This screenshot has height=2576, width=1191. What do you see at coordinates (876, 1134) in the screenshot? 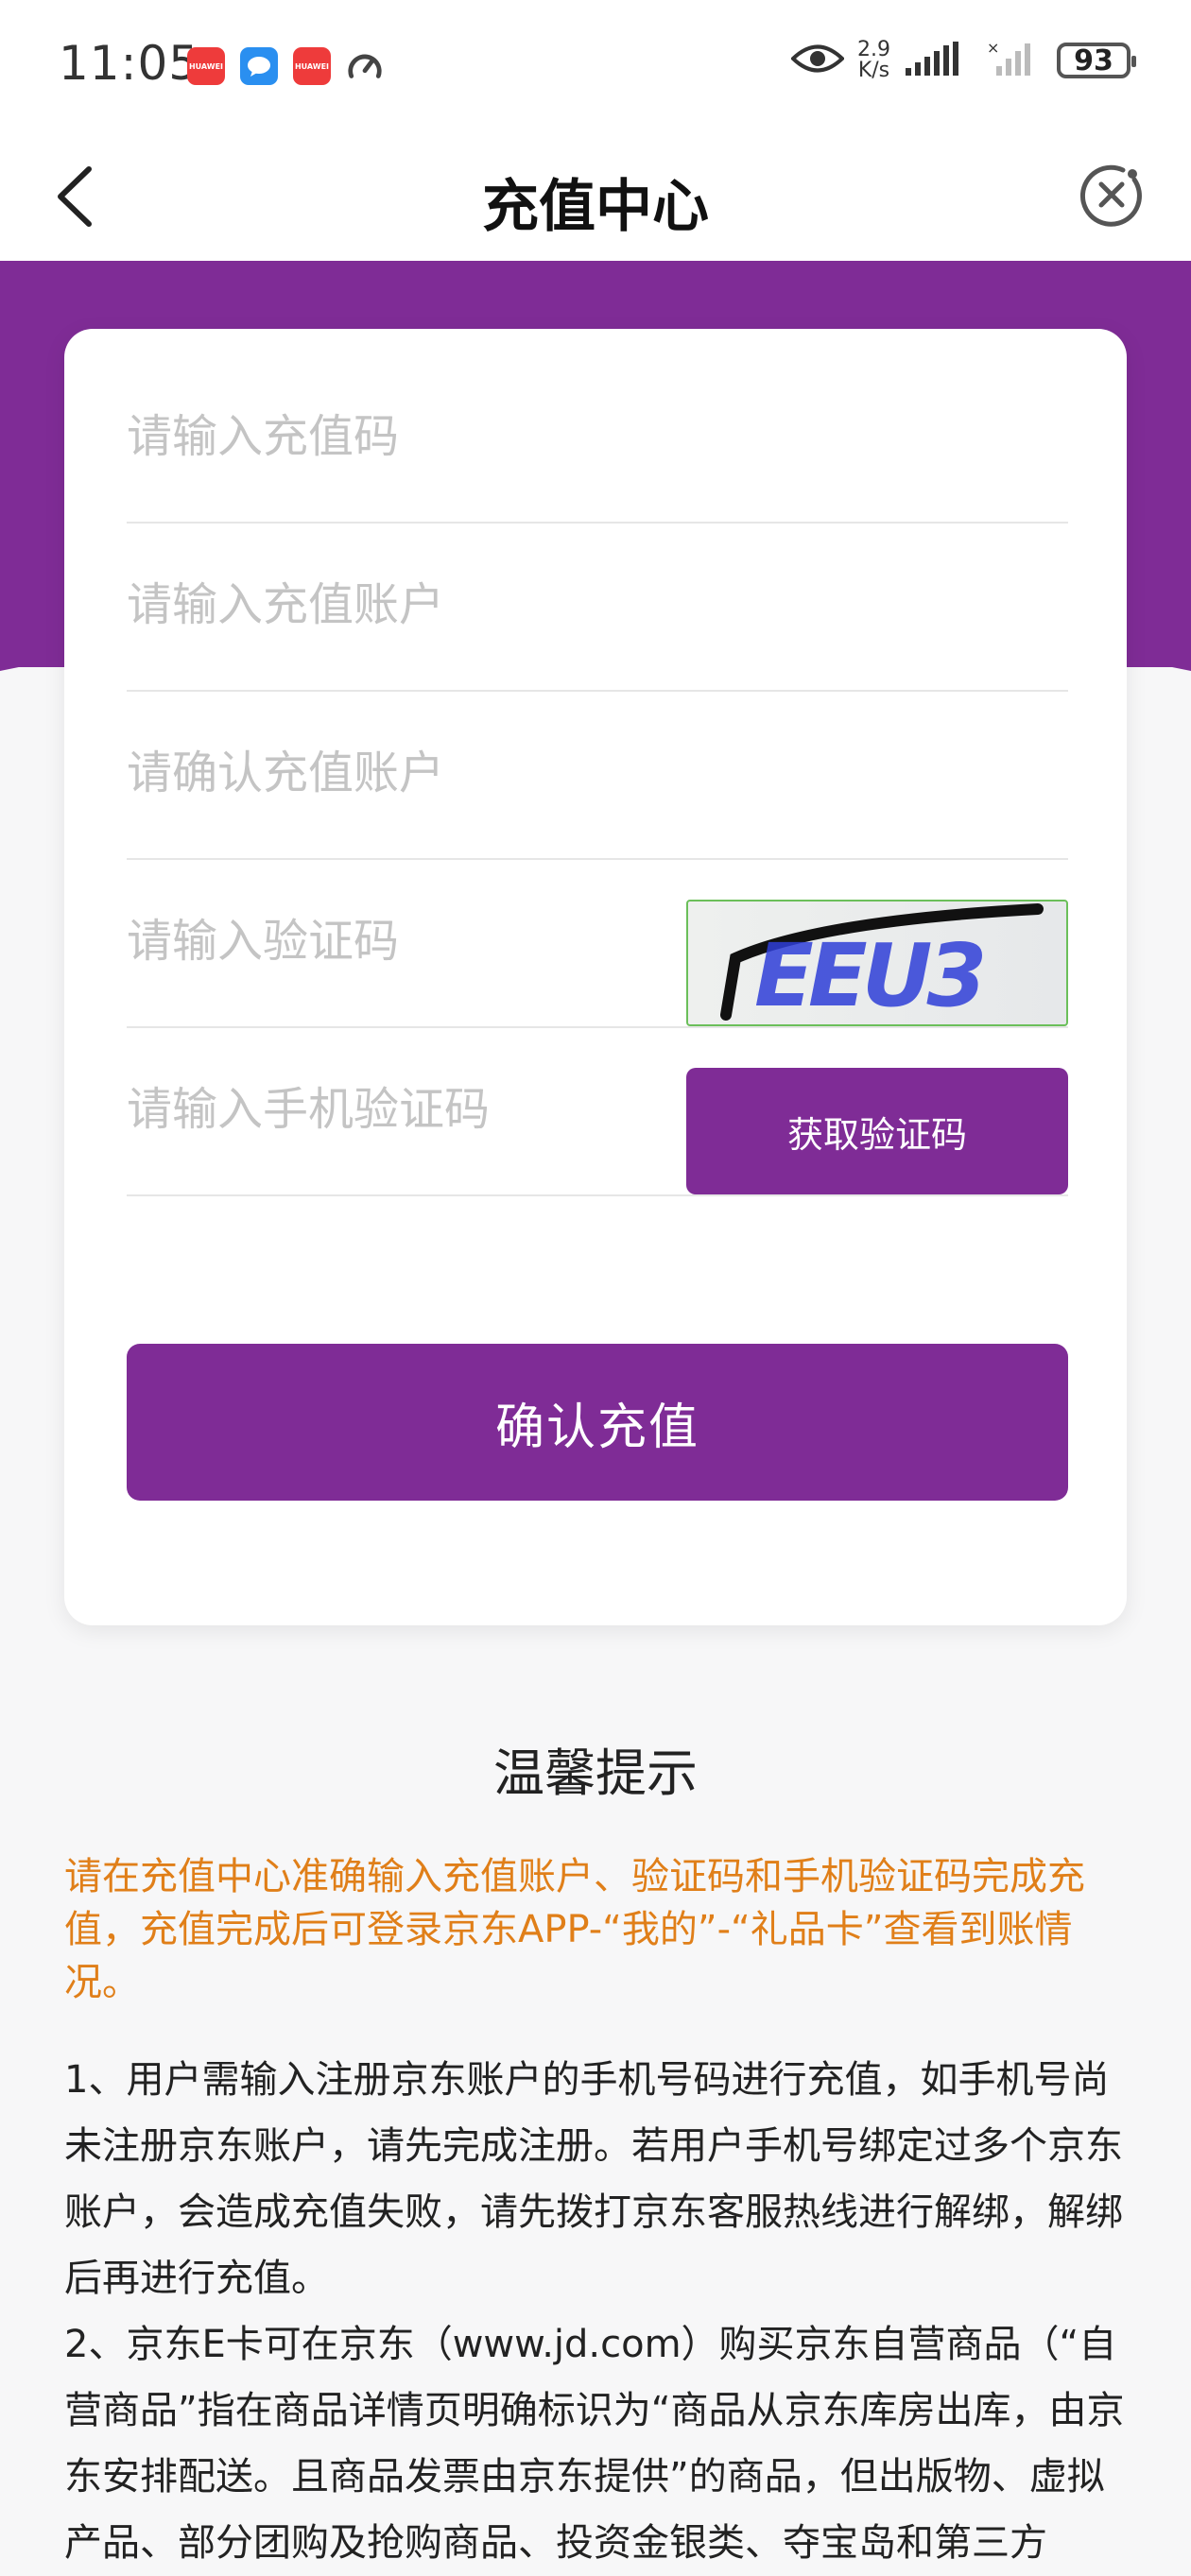
I see `get-code-label: 获取验证码` at bounding box center [876, 1134].